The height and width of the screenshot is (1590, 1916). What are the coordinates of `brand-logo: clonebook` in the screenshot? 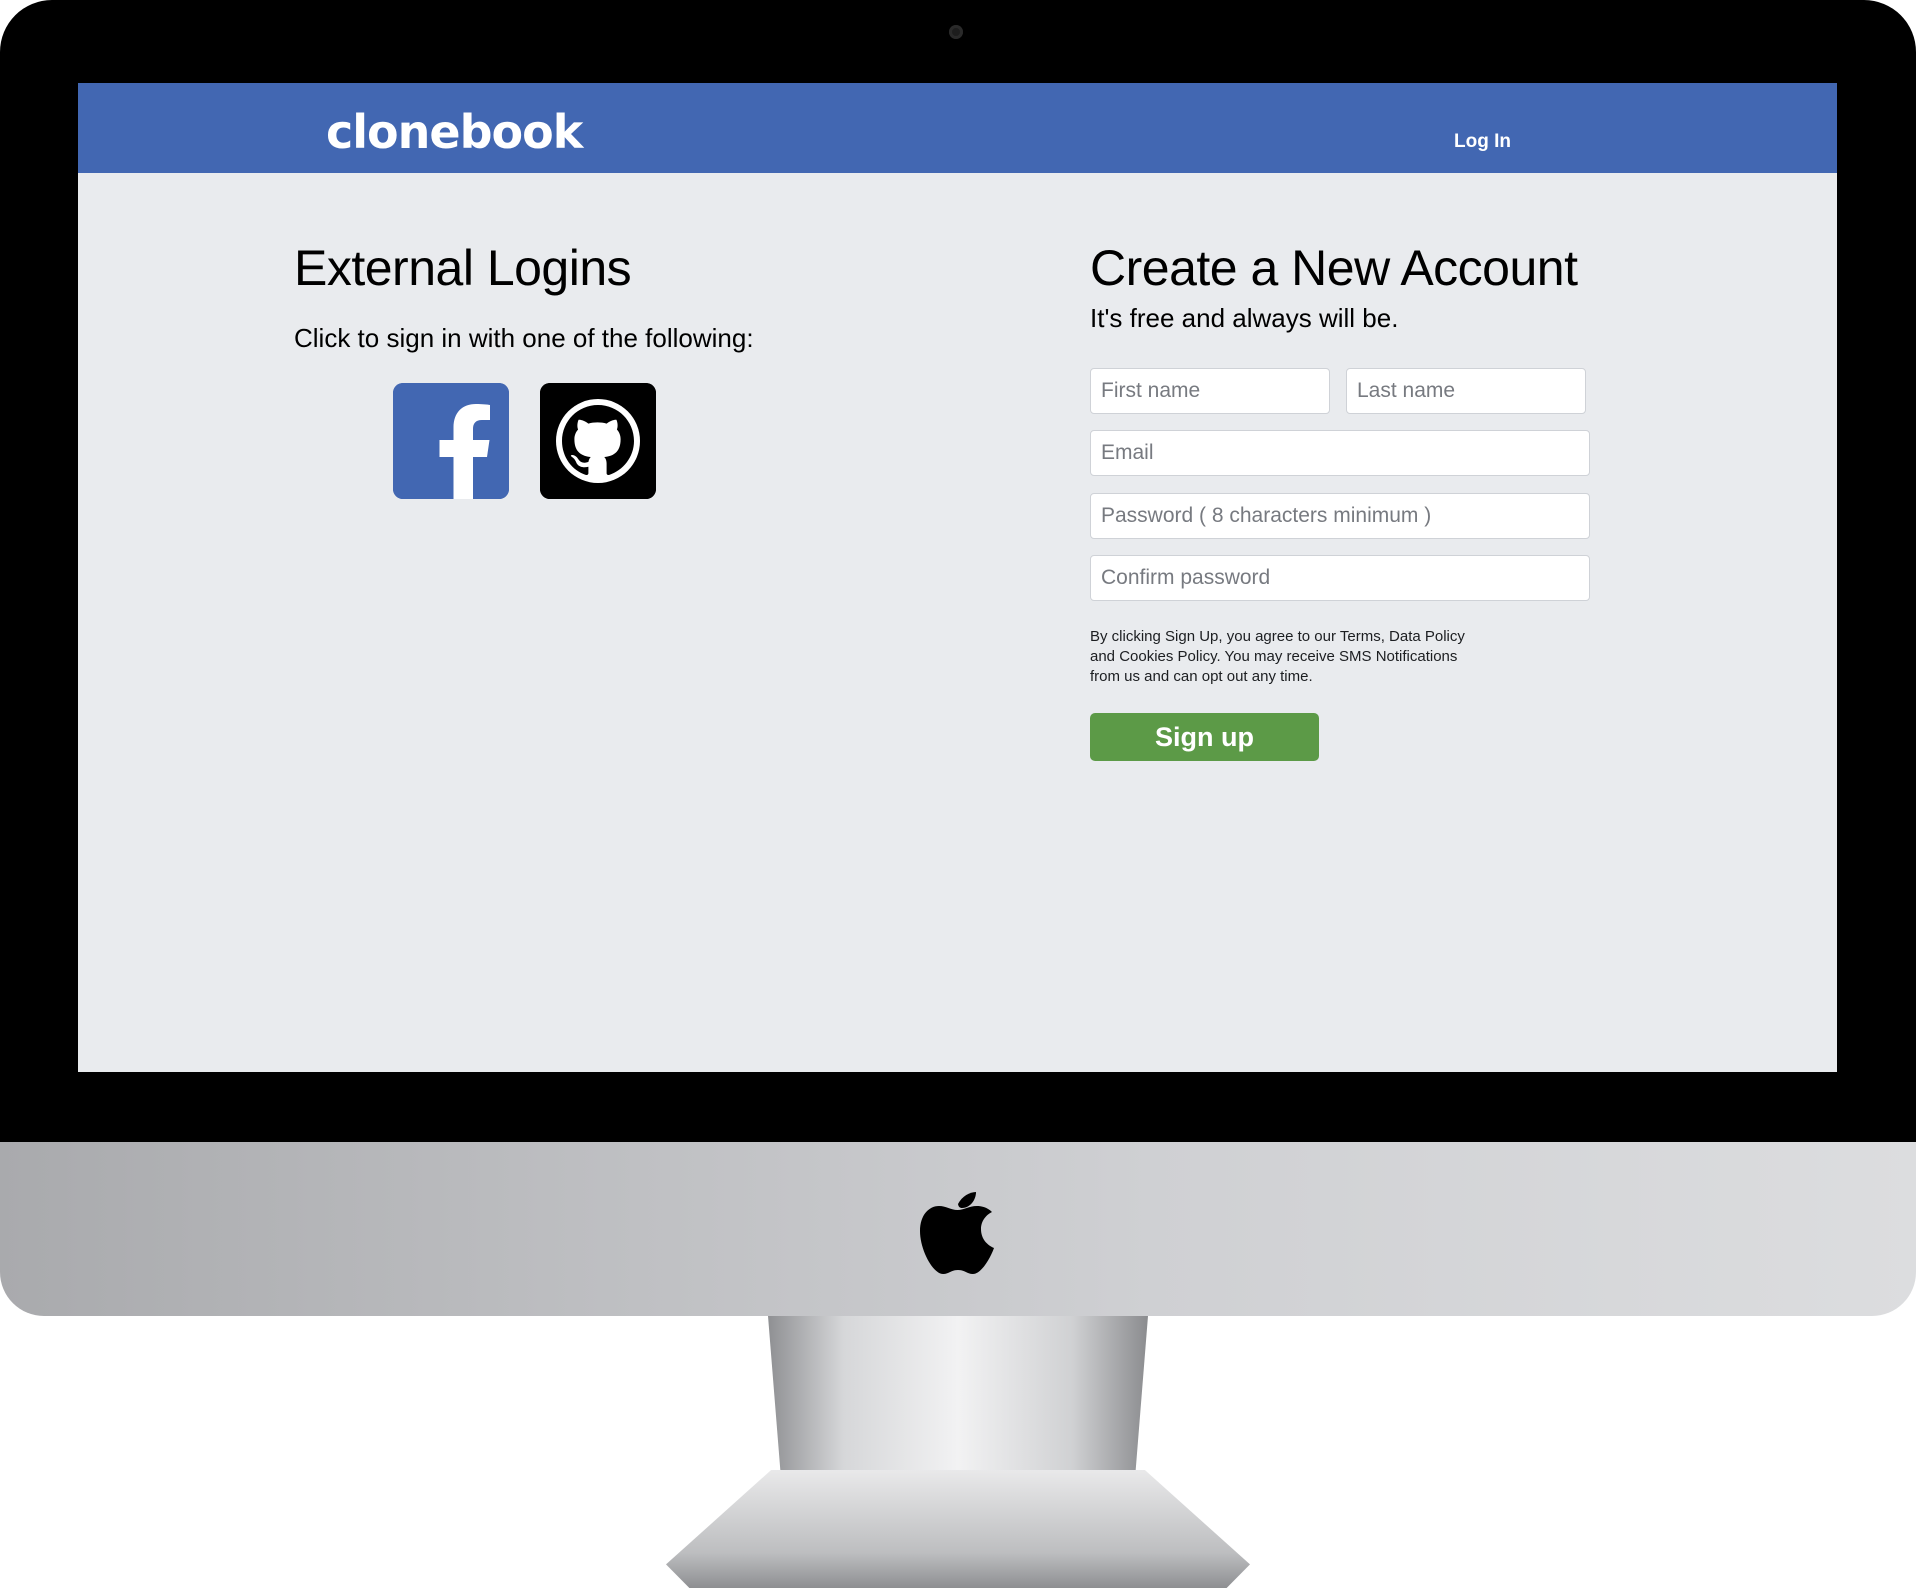 It's located at (454, 132).